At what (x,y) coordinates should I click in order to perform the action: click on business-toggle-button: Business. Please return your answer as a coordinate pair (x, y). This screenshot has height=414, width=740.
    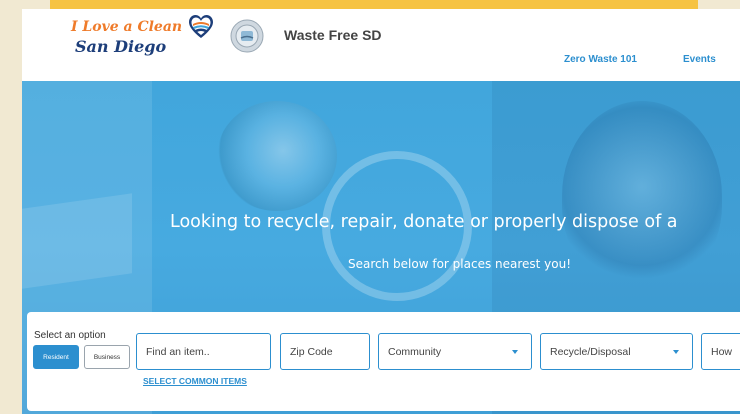
    Looking at the image, I should click on (107, 357).